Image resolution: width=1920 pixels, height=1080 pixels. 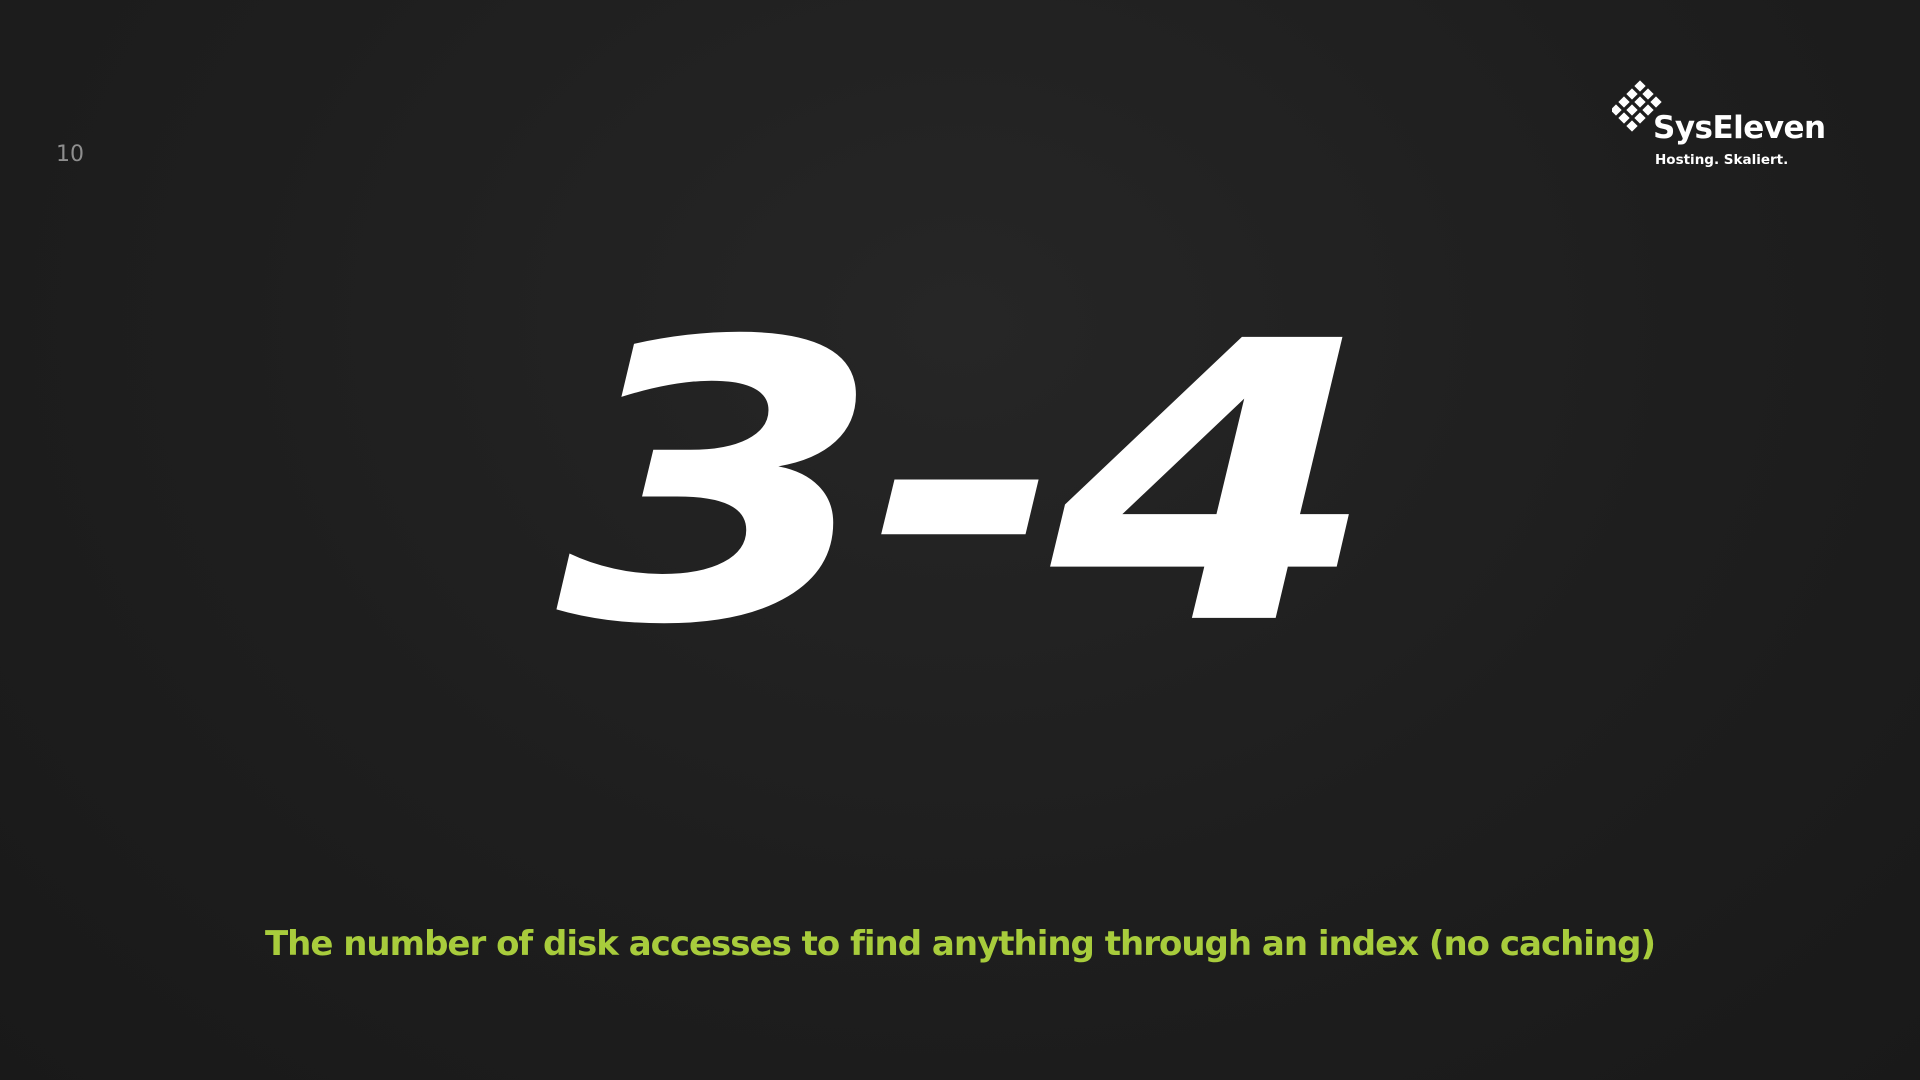 What do you see at coordinates (70, 154) in the screenshot?
I see `slide-number: 10` at bounding box center [70, 154].